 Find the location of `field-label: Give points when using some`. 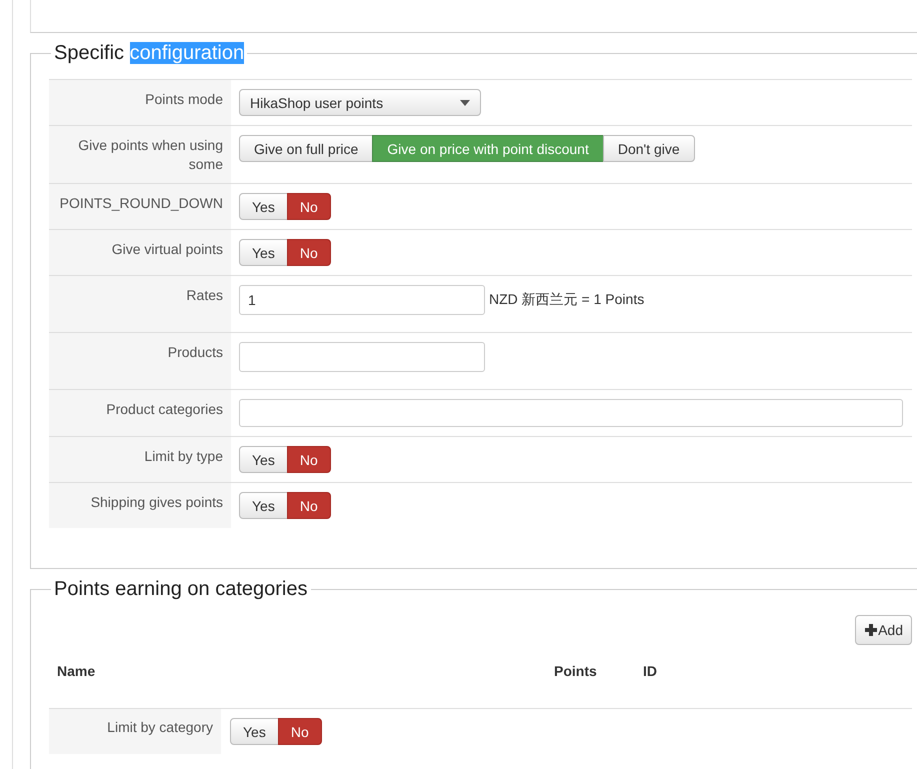

field-label: Give points when using some is located at coordinates (140, 155).